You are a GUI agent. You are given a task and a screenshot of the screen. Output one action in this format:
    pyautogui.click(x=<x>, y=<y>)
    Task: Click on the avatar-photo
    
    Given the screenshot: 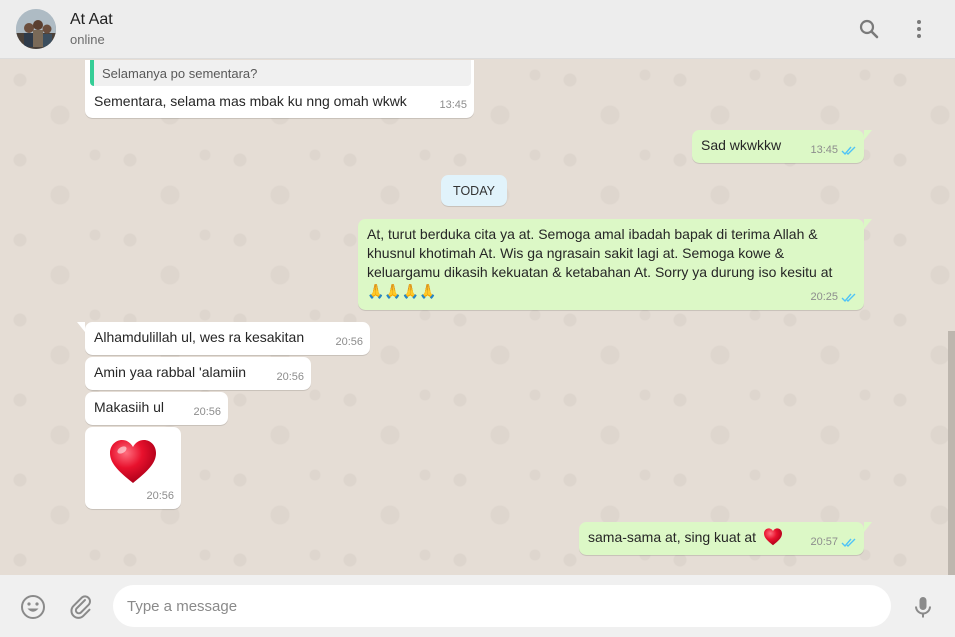 What is the action you would take?
    pyautogui.click(x=36, y=29)
    